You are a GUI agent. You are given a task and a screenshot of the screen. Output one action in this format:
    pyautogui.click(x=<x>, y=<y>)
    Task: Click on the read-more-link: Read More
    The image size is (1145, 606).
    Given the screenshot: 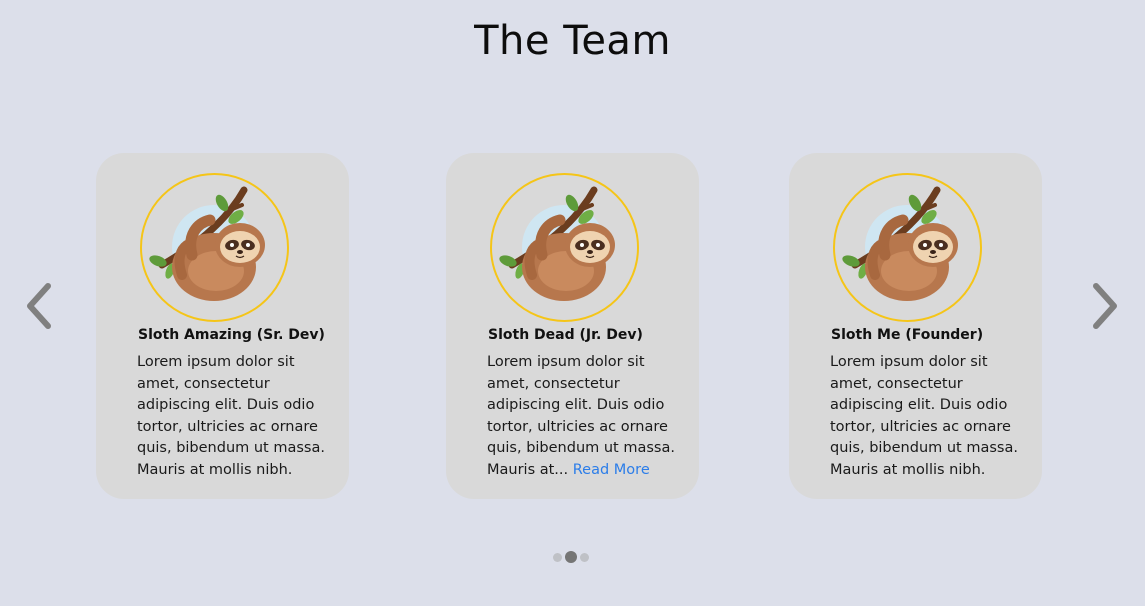 What is the action you would take?
    pyautogui.click(x=611, y=470)
    